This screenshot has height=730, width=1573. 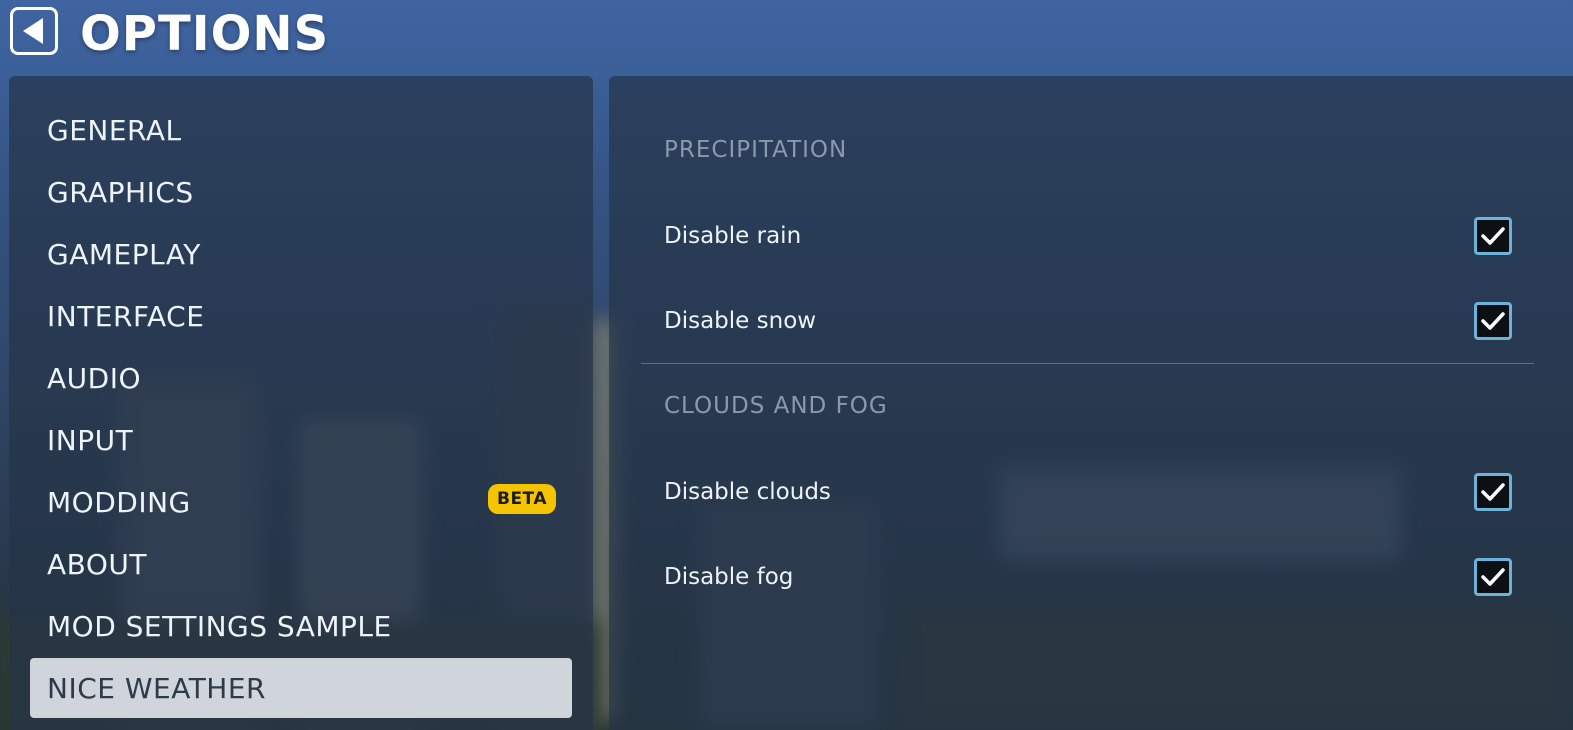 What do you see at coordinates (1088, 577) in the screenshot?
I see `option-row-disable-fog: Disable fog` at bounding box center [1088, 577].